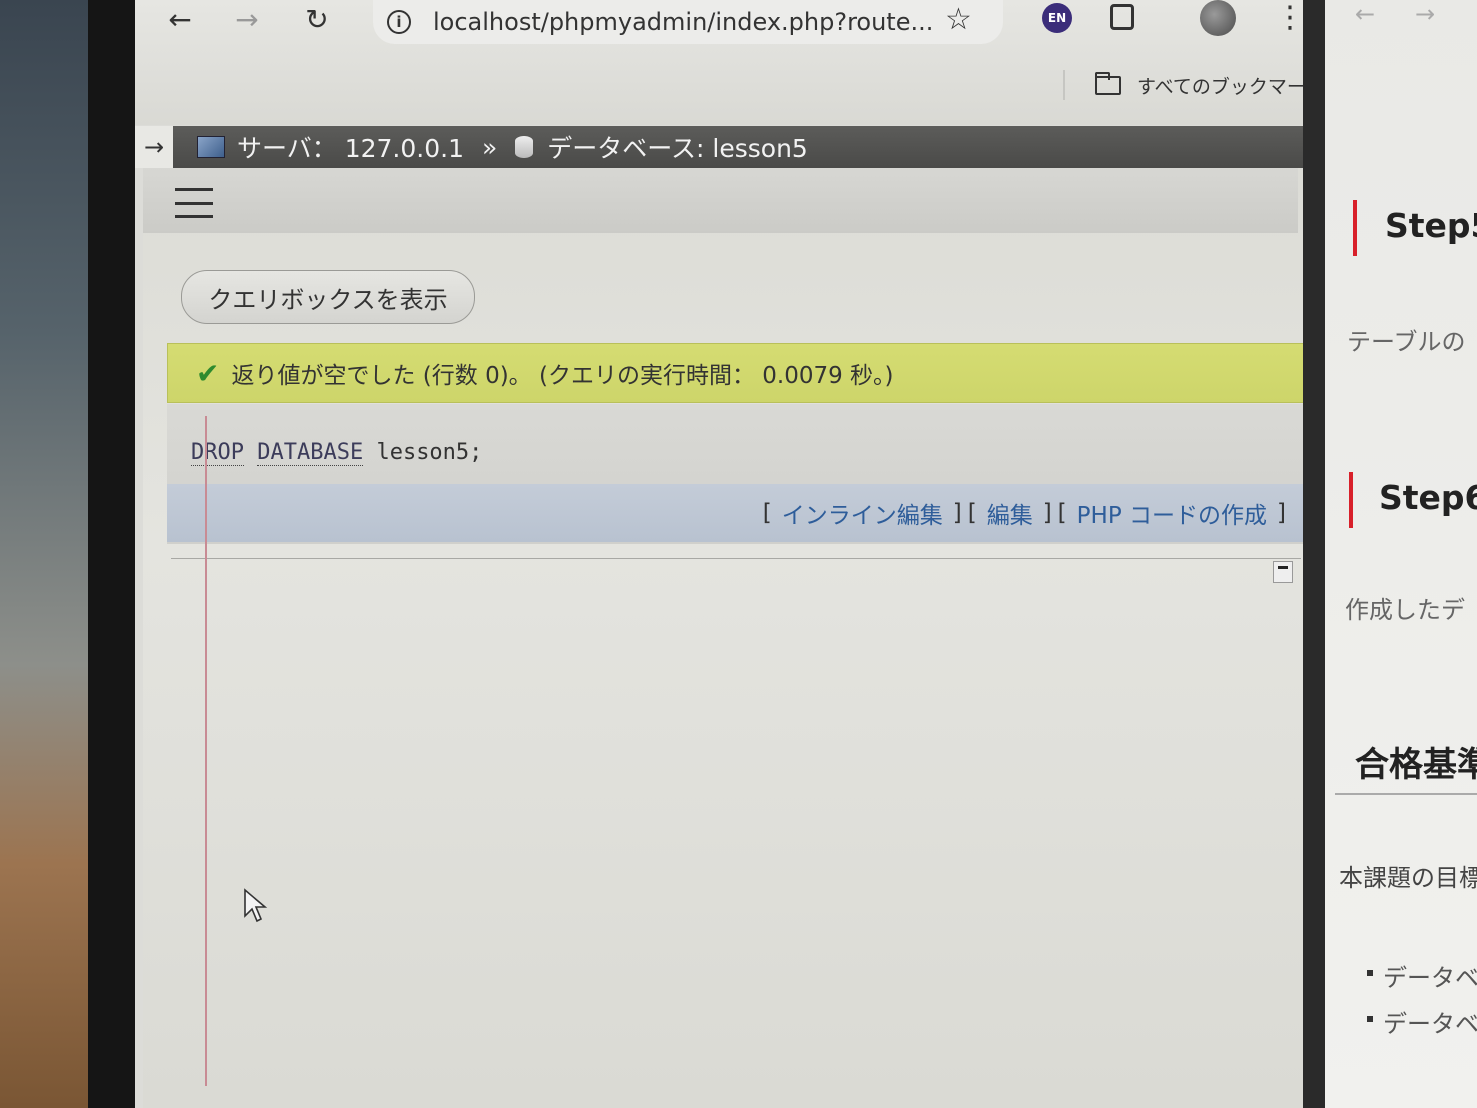 The width and height of the screenshot is (1477, 1108). I want to click on create-php-code-link: PHP コードの作成, so click(1172, 513).